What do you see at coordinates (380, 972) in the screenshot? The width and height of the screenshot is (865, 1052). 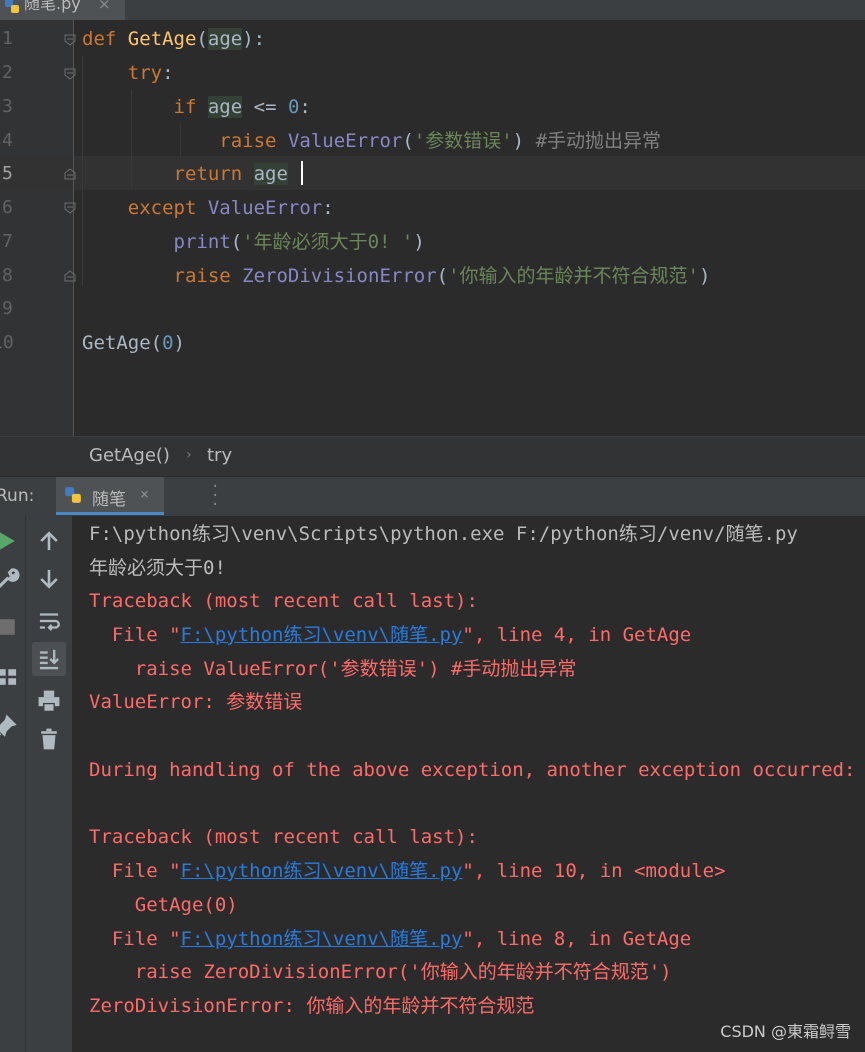 I see `traceback-code-line: raise ZeroDivisionError('你输入的年龄并不符合规范')` at bounding box center [380, 972].